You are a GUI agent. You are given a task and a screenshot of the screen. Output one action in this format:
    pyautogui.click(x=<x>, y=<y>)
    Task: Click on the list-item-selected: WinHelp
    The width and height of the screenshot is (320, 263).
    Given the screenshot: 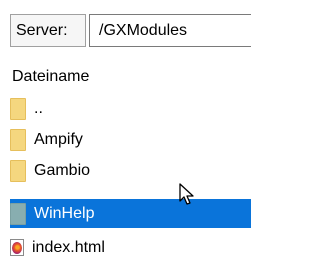 What is the action you would take?
    pyautogui.click(x=130, y=213)
    